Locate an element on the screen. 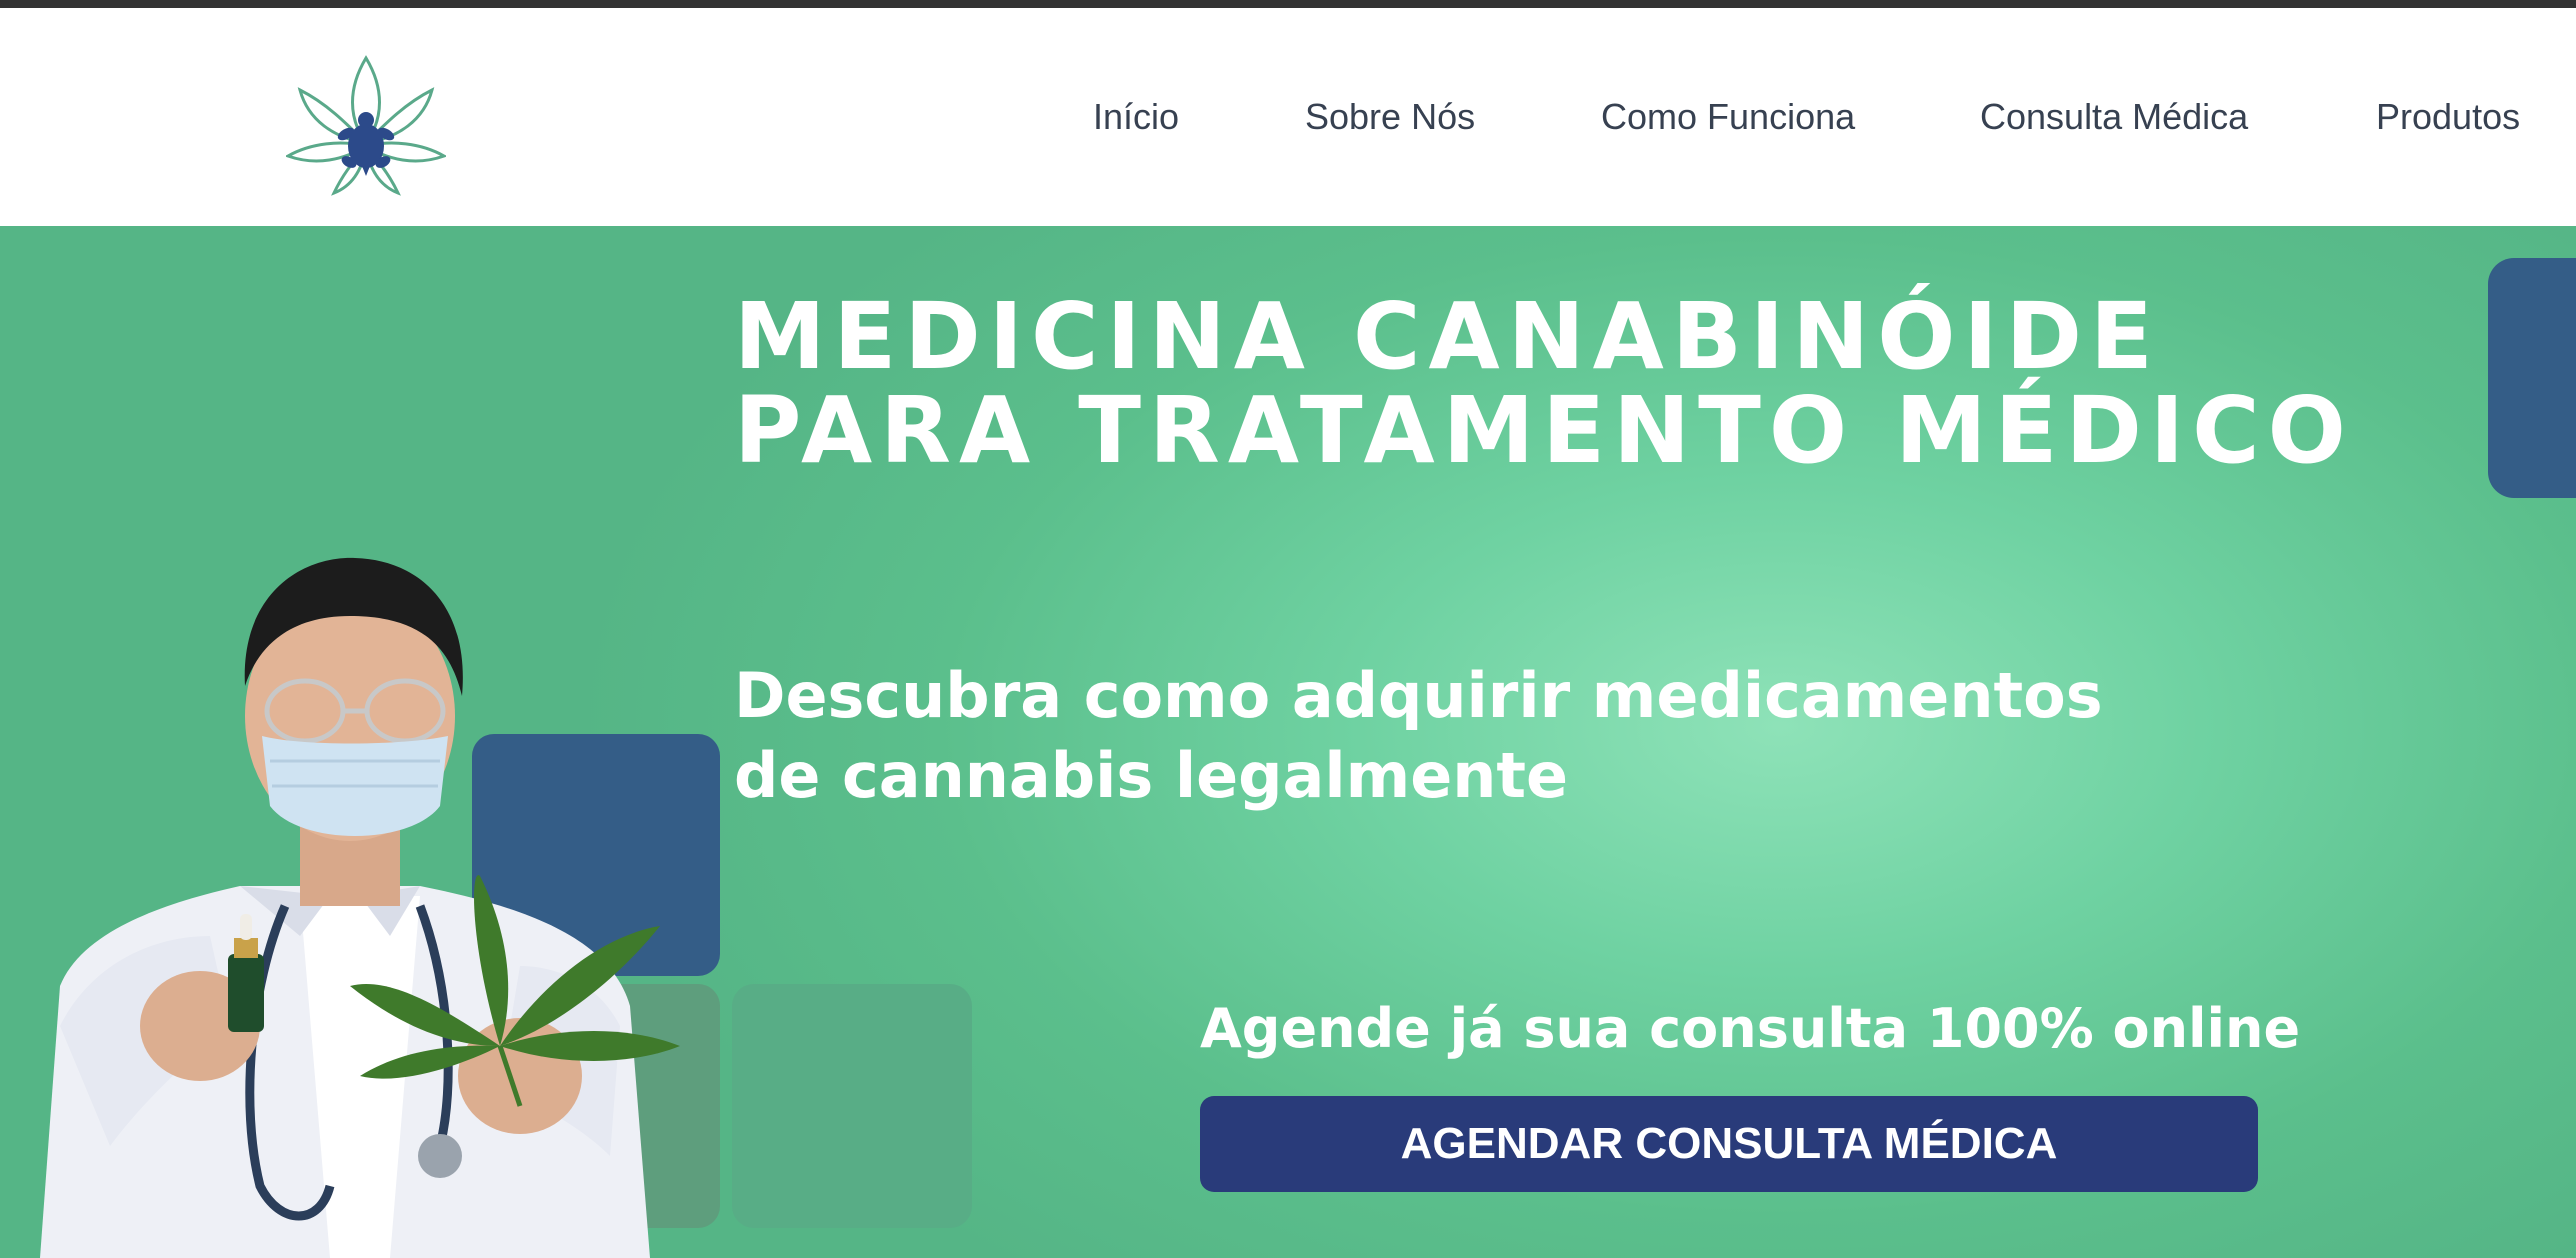 Image resolution: width=2576 pixels, height=1258 pixels. nav-link-inicio: Início is located at coordinates (1136, 117).